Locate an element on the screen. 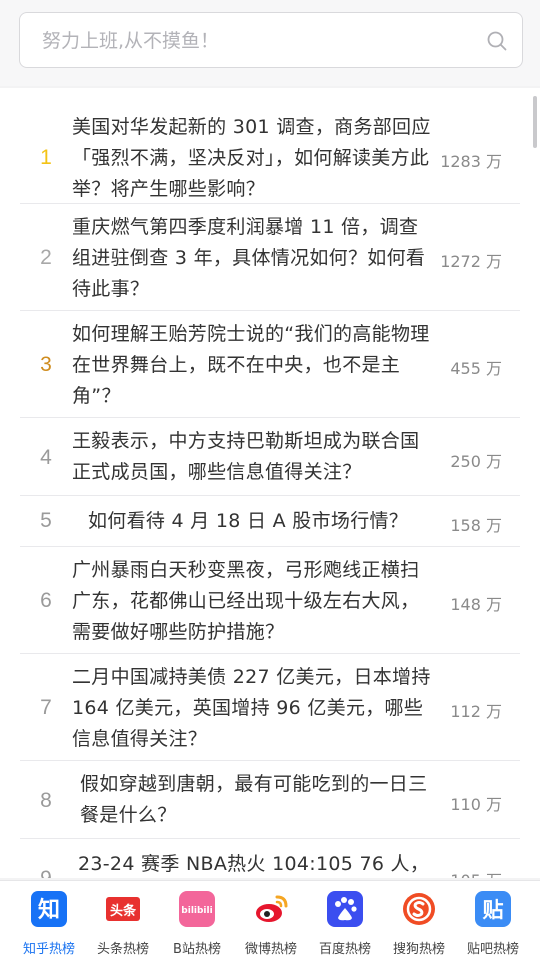 This screenshot has width=540, height=974. scrollbar is located at coordinates (535, 122).